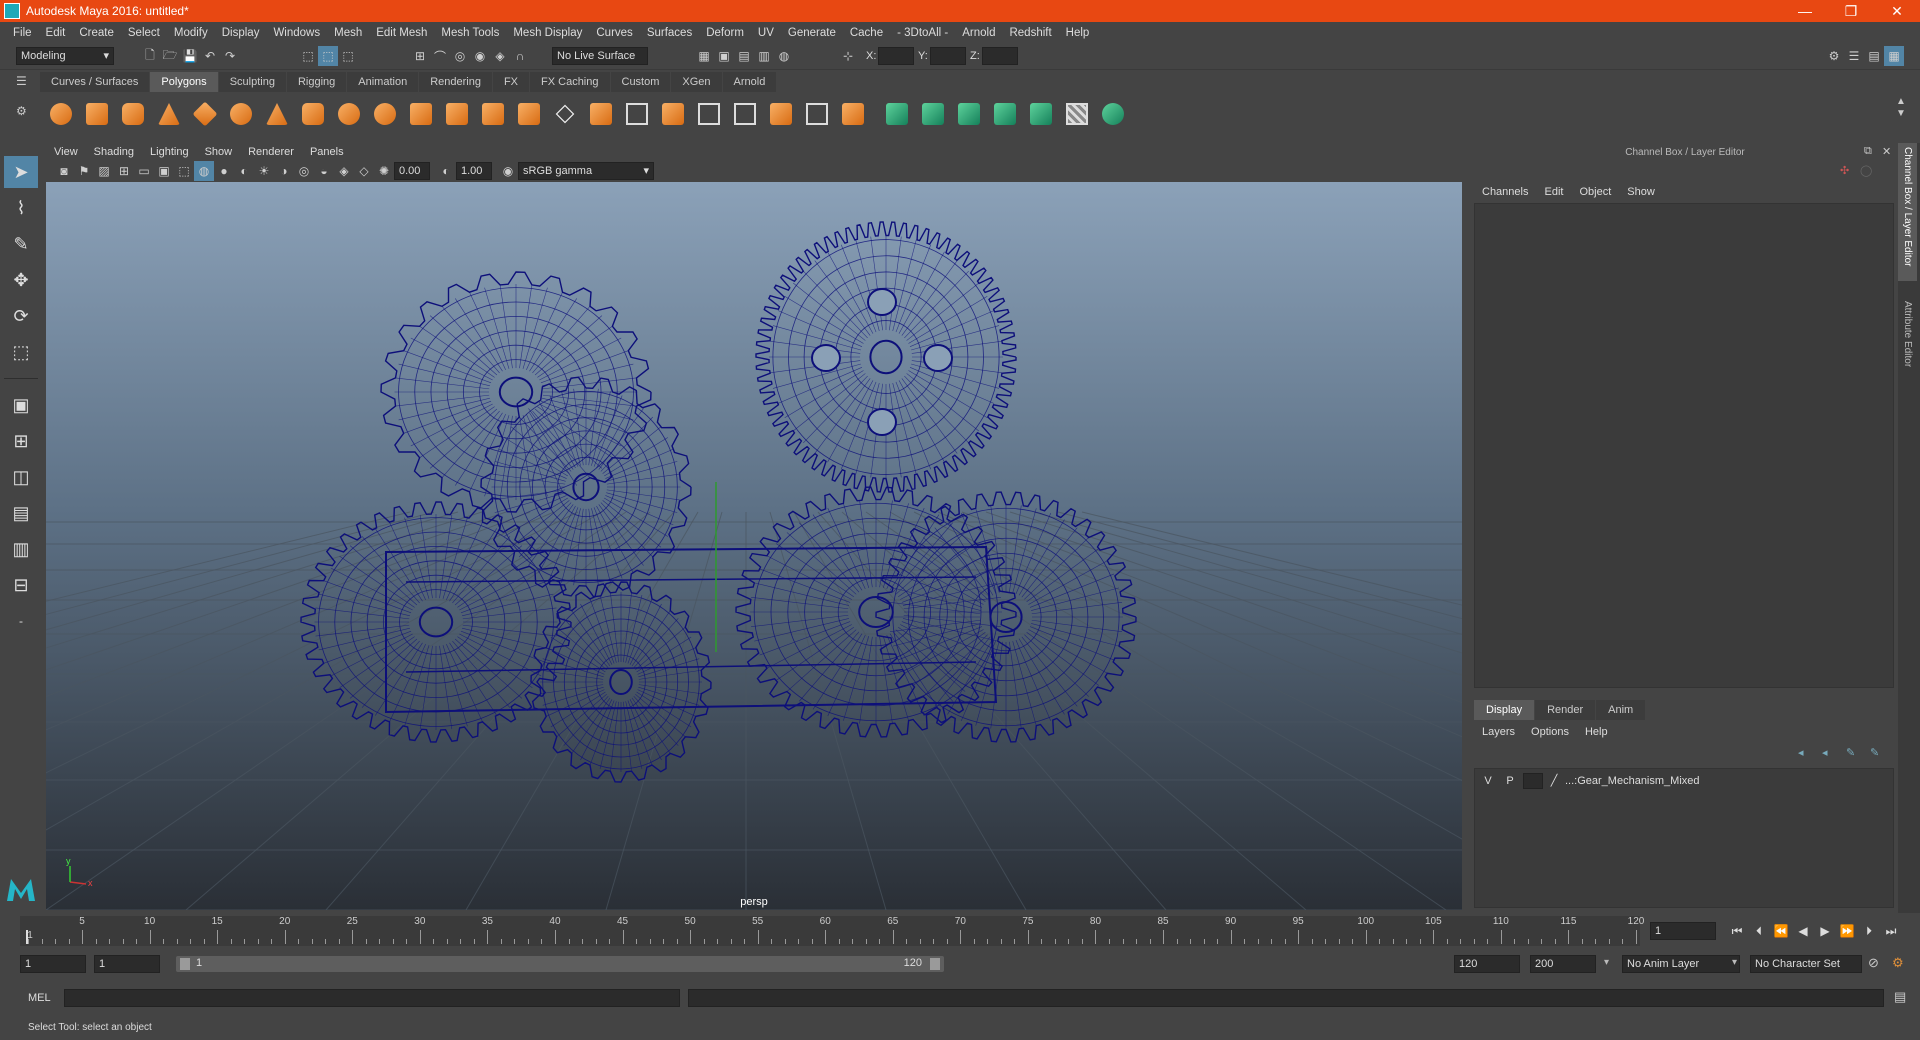  I want to click on exposure-field: 0.00, so click(412, 171).